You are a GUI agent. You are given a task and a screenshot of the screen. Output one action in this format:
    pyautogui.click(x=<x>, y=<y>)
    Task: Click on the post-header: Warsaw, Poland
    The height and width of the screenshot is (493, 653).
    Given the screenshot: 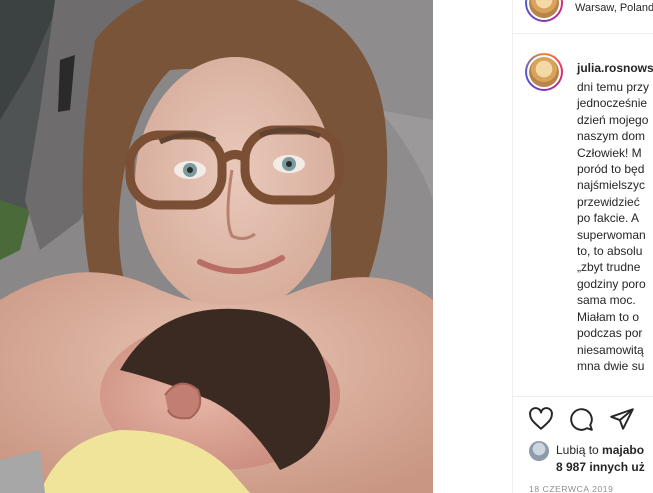 What is the action you would take?
    pyautogui.click(x=583, y=17)
    